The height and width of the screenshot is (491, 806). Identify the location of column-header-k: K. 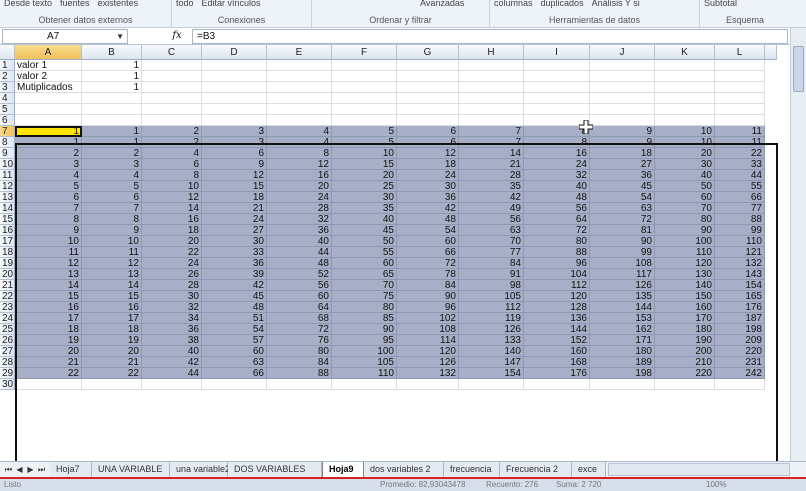
(685, 52).